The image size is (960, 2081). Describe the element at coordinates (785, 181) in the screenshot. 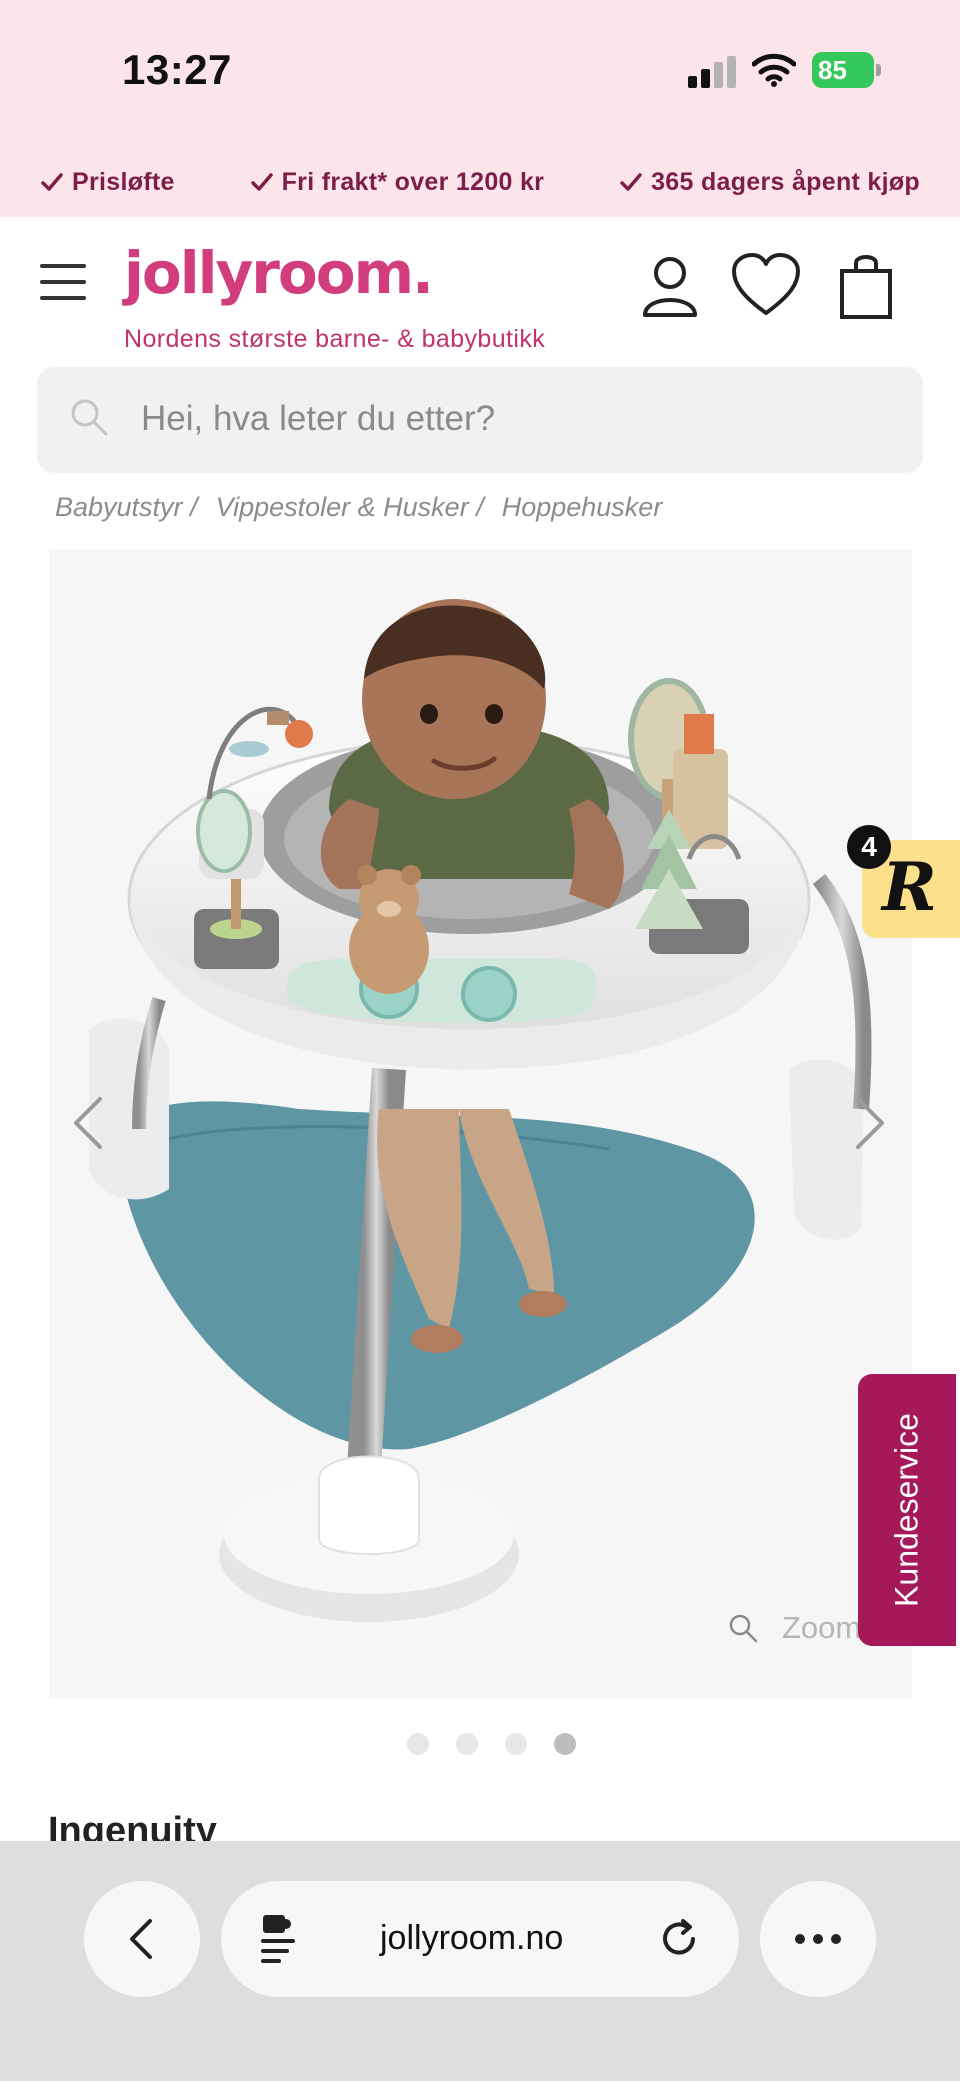

I see `usp-label: 365 dagers åpent kjøp` at that location.